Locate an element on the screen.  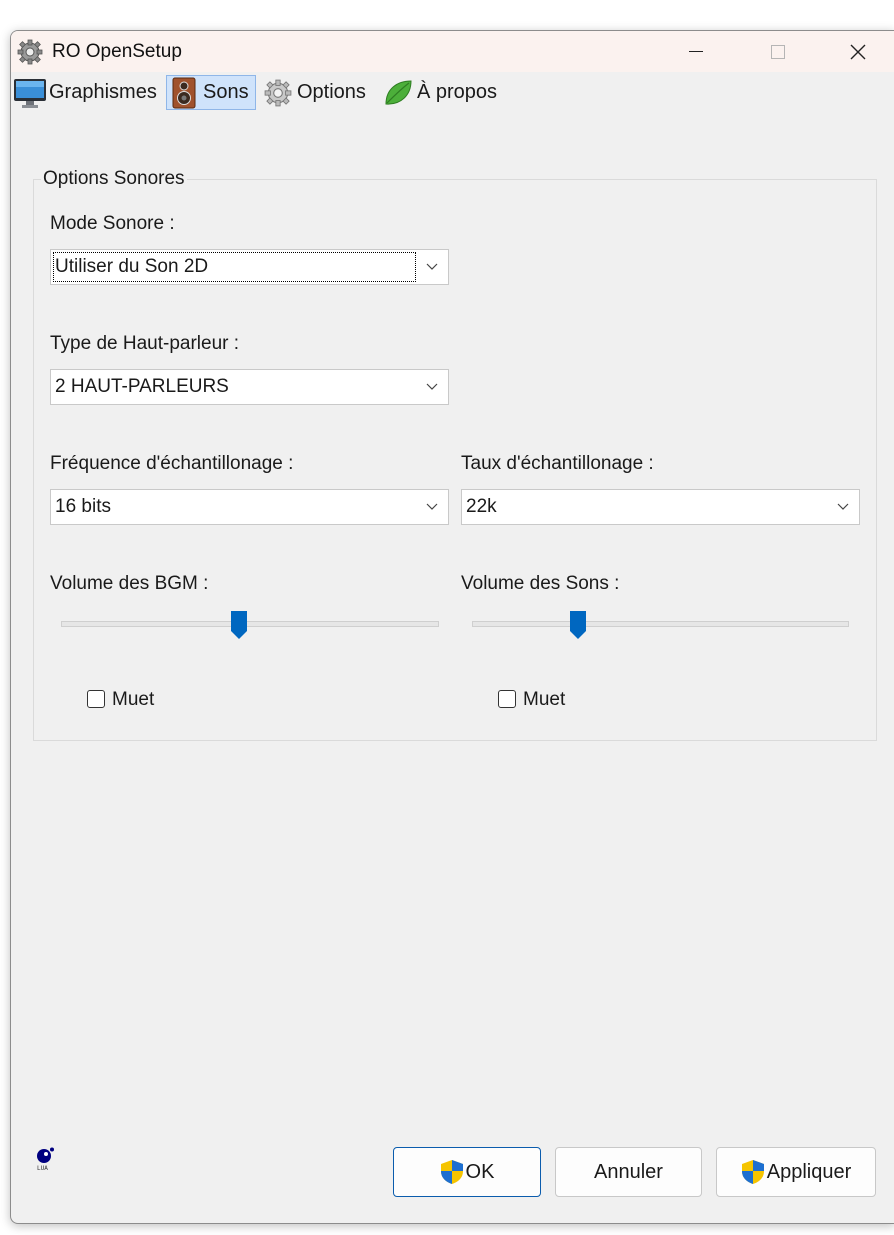
frequency-label: Fréquence d'échantillonage : is located at coordinates (172, 463).